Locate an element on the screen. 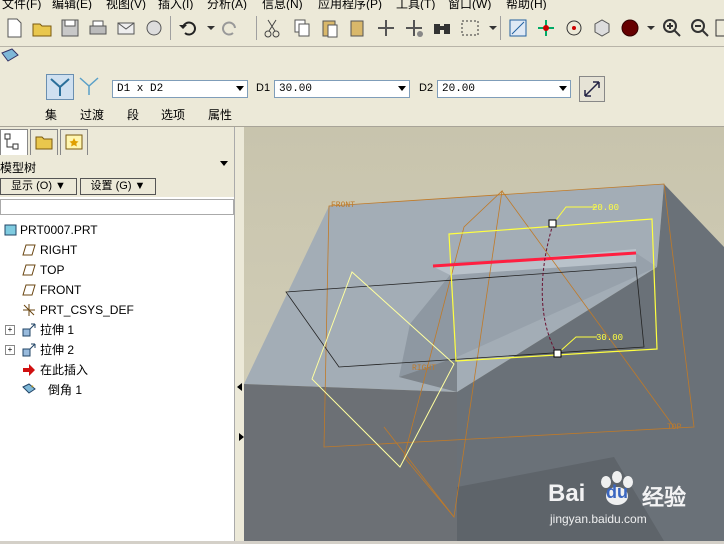  copy-icon is located at coordinates (302, 28).